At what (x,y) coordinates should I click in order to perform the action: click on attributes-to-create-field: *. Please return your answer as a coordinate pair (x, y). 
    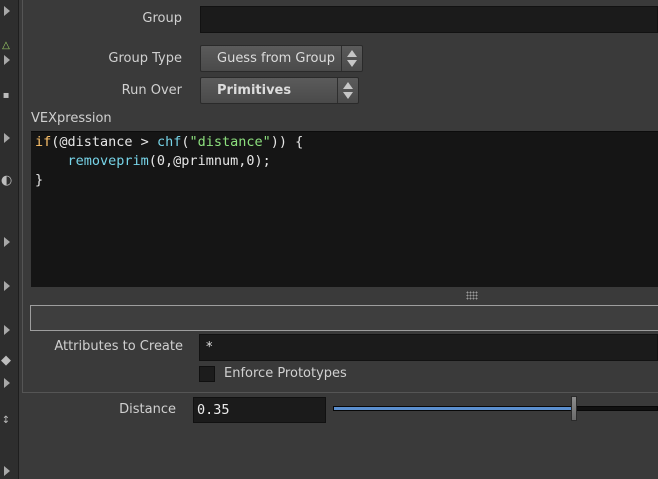
    Looking at the image, I should click on (428, 347).